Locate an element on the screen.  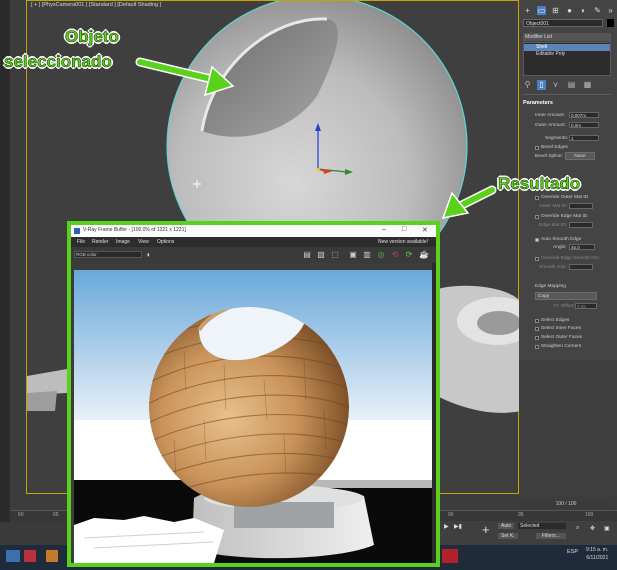
vfb-toolbar: RGB color ◐ ▤ ▧ ⬚ ▣ ▥ ◎ ⟲ ⟳ ☕ is located at coordinates (253, 255).